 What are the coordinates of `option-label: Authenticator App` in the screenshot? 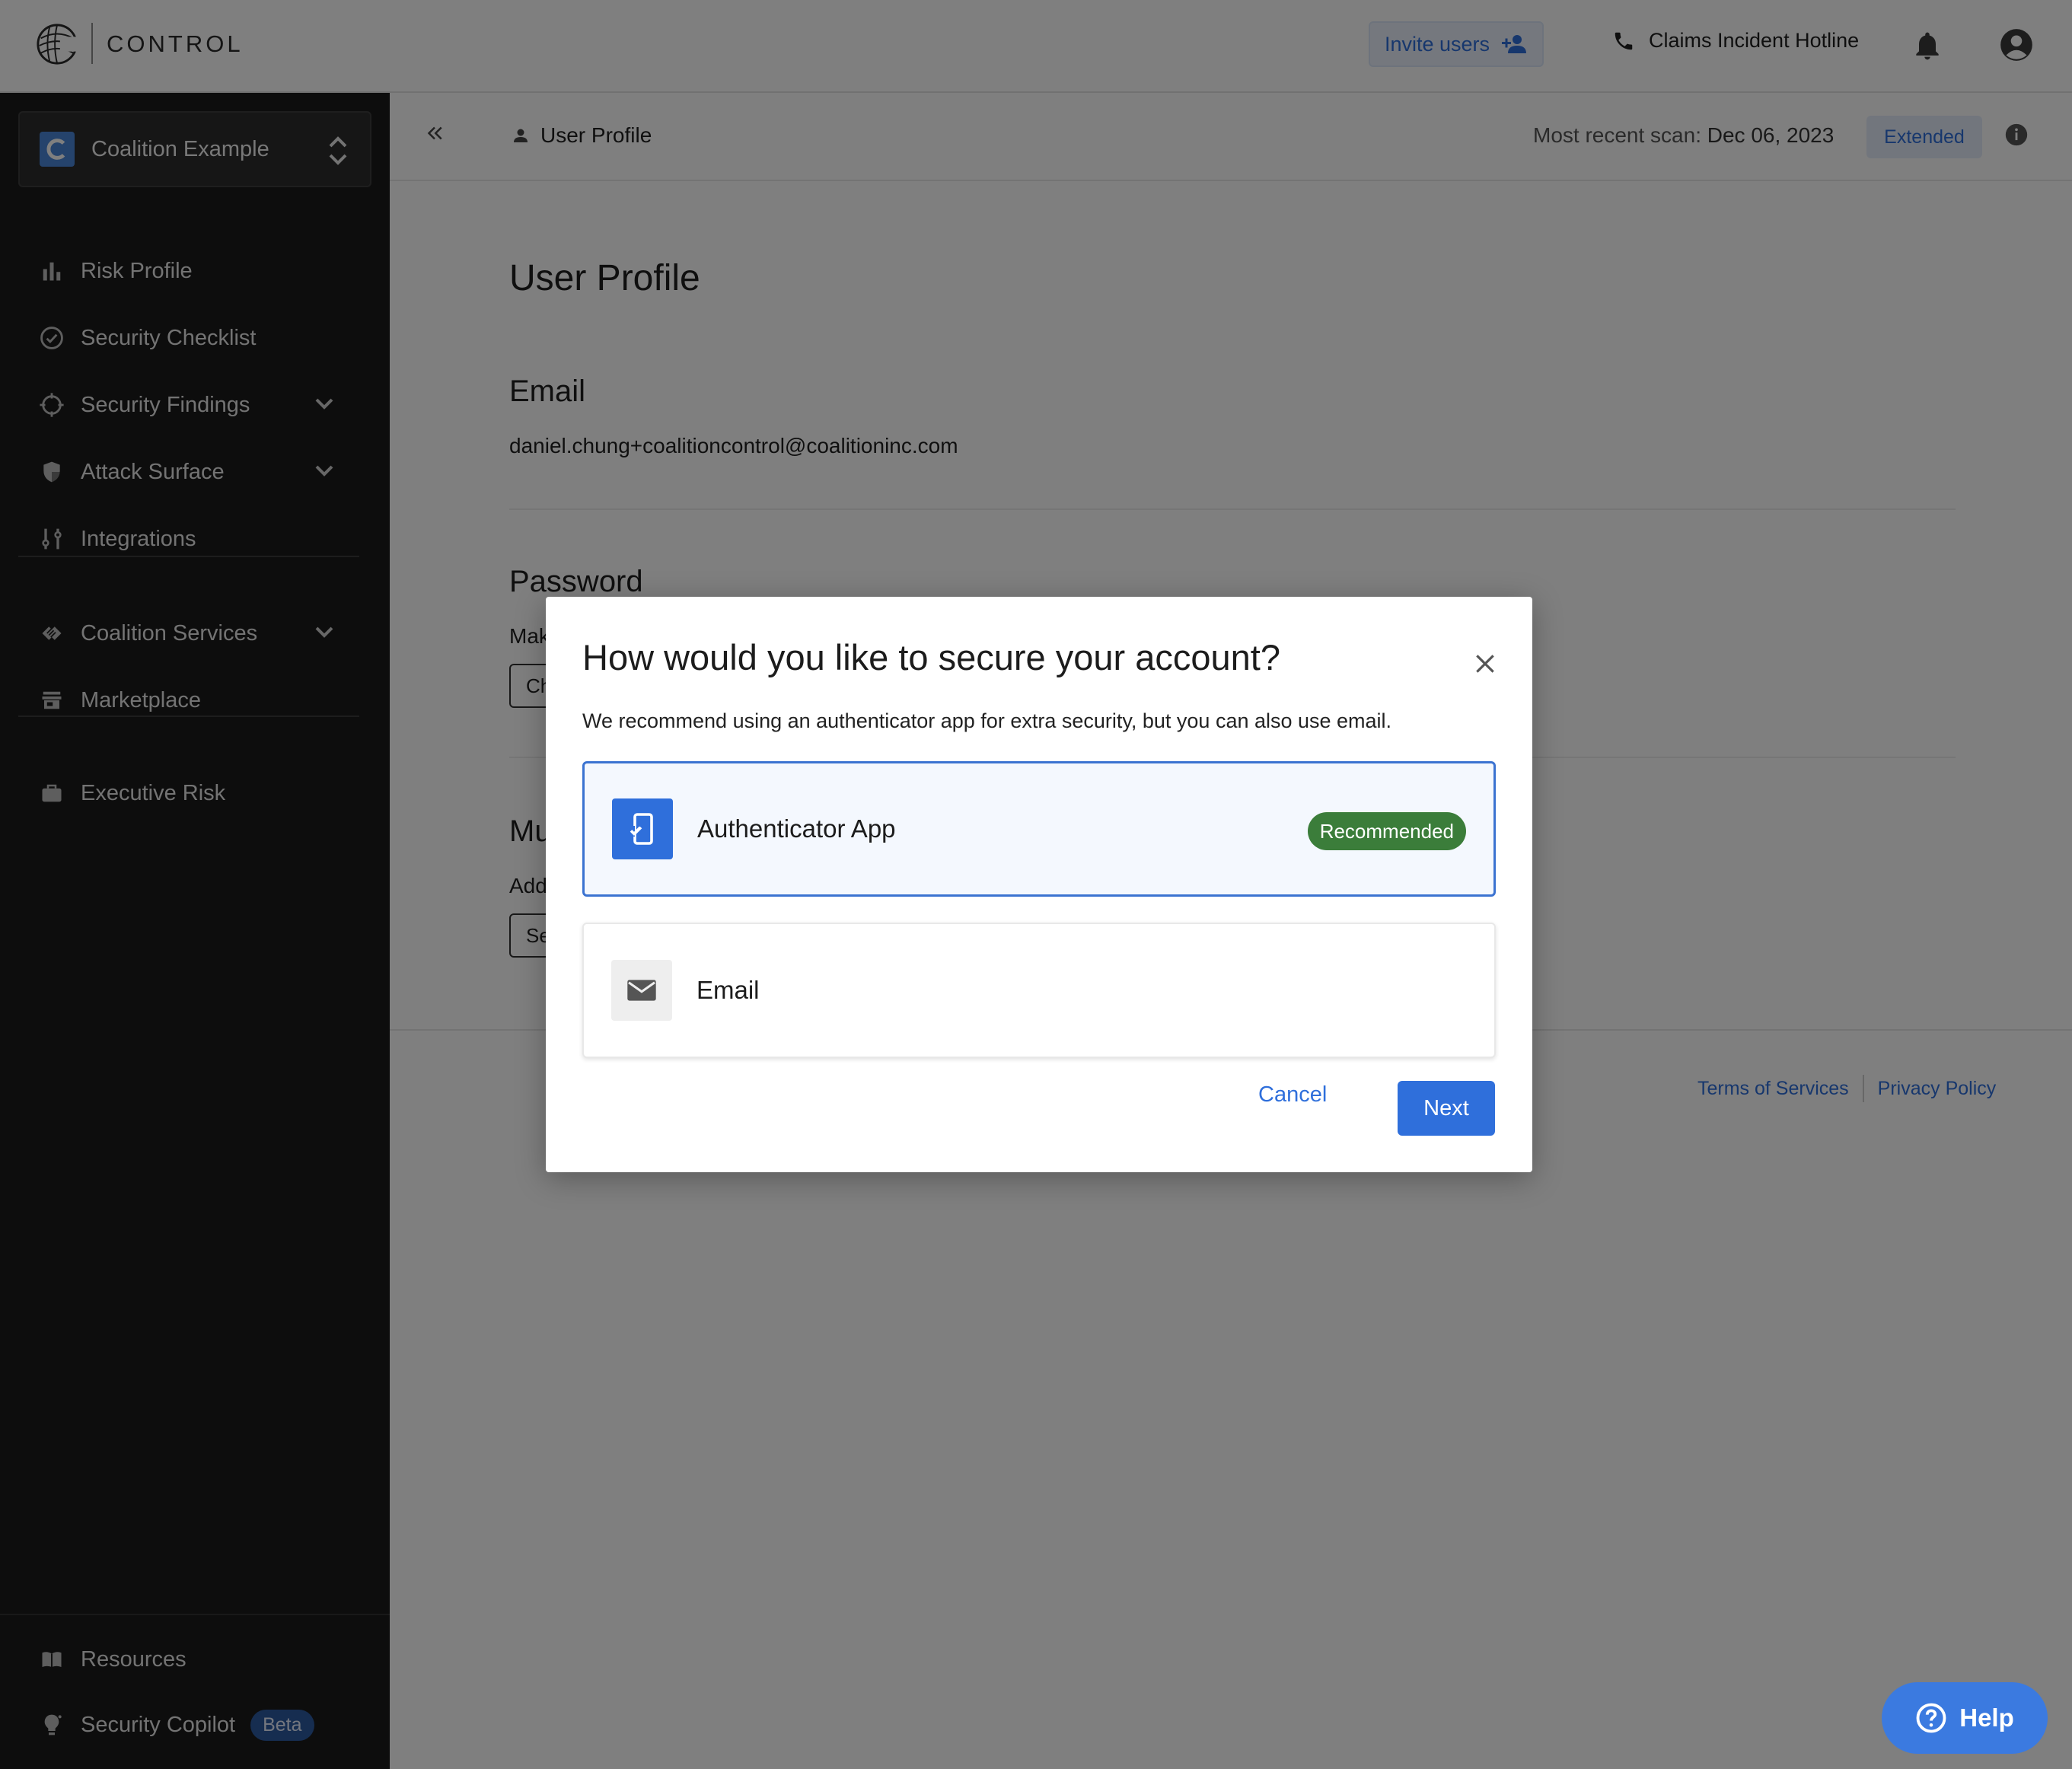 It's located at (796, 828).